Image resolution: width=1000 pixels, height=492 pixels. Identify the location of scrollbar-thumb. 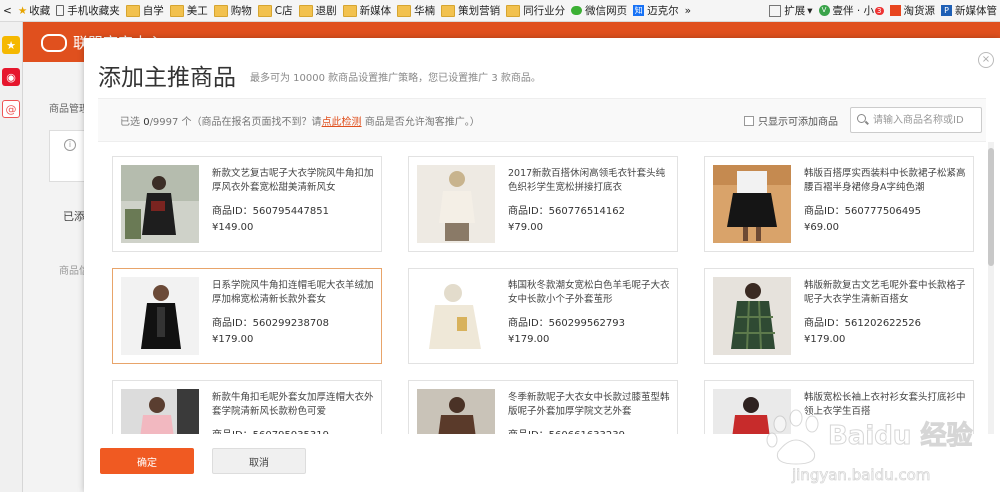
(991, 207).